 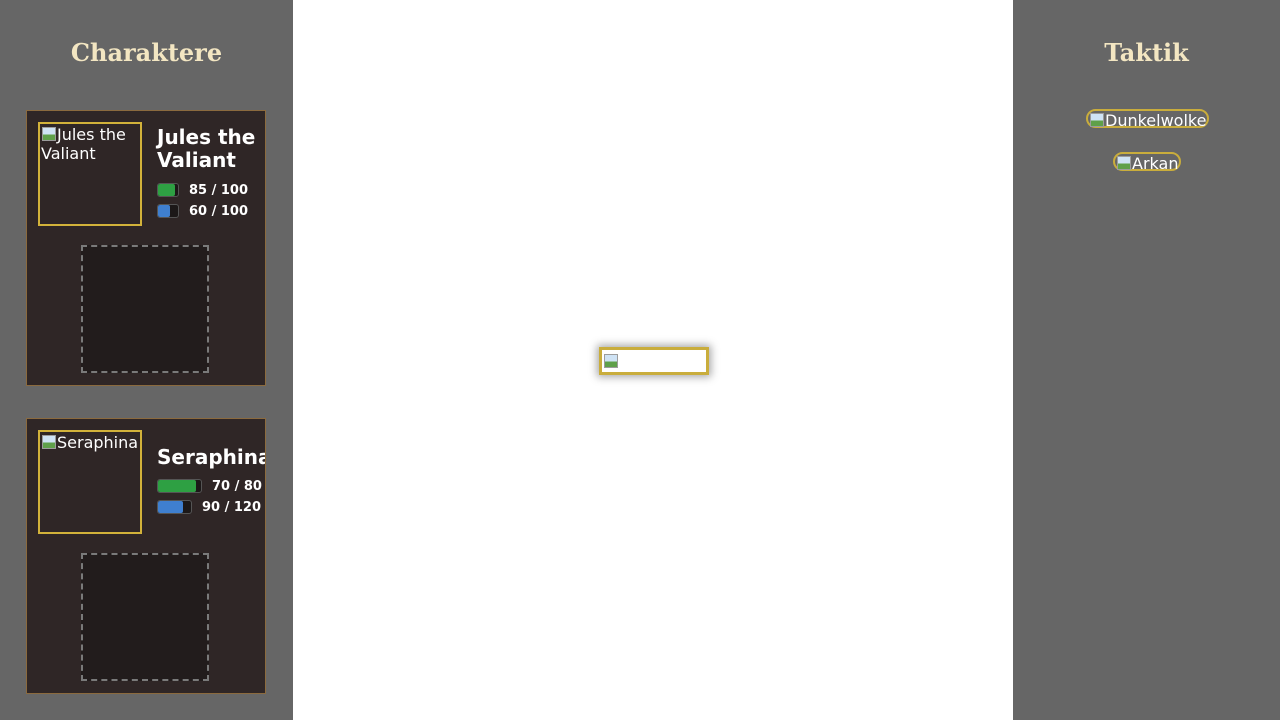 I want to click on tactic-button-arkan: Arkan, so click(x=1147, y=162).